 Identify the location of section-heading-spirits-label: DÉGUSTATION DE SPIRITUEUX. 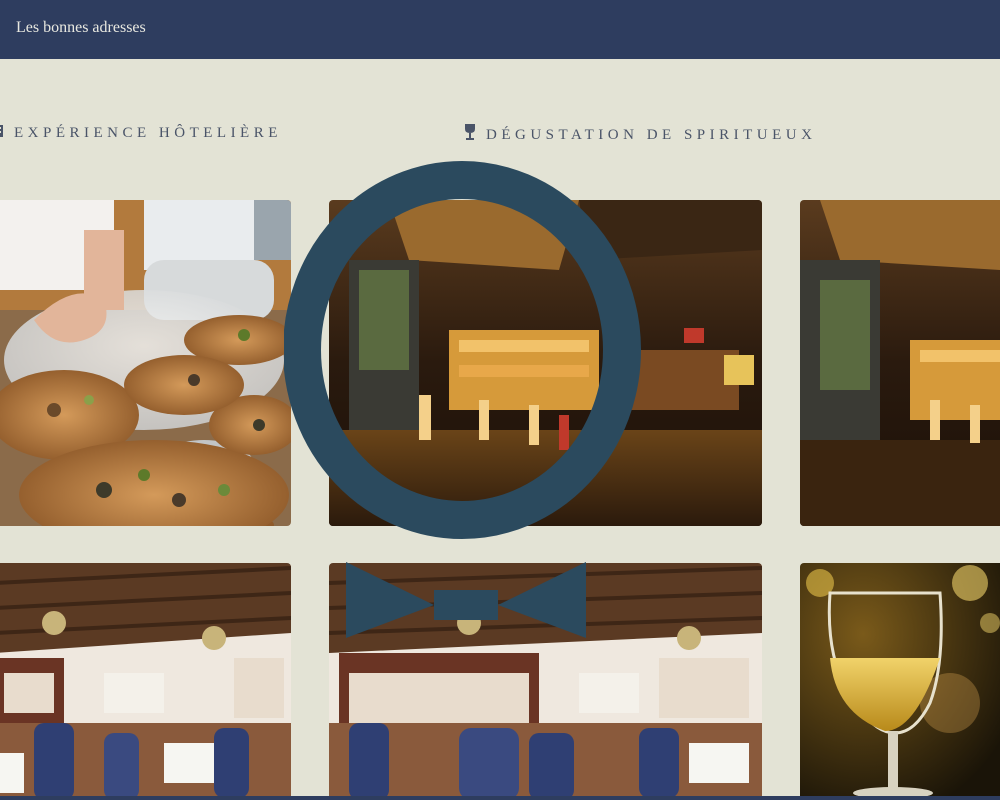
(651, 135).